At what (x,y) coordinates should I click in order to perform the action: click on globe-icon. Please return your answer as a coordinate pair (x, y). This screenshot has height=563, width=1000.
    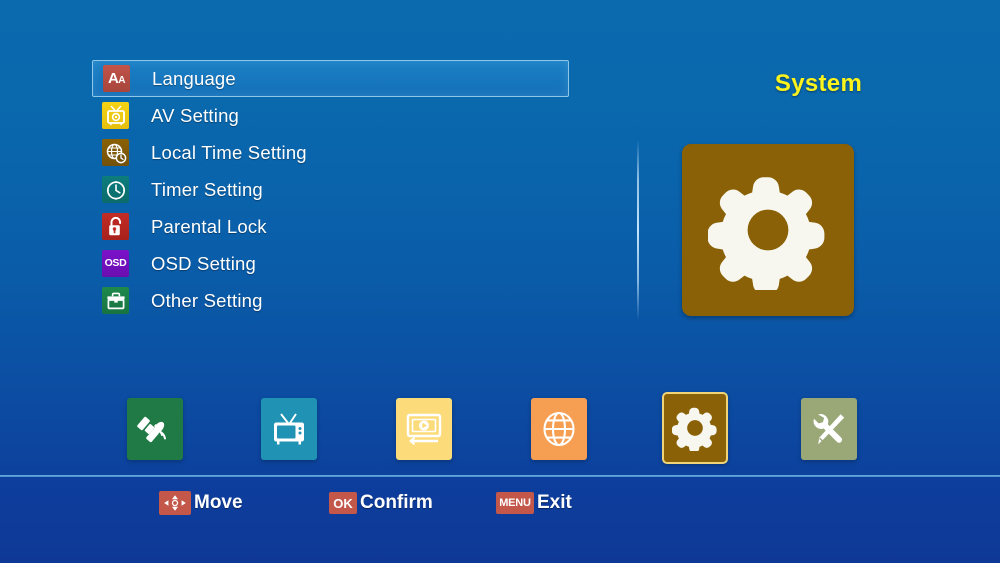
    Looking at the image, I should click on (559, 429).